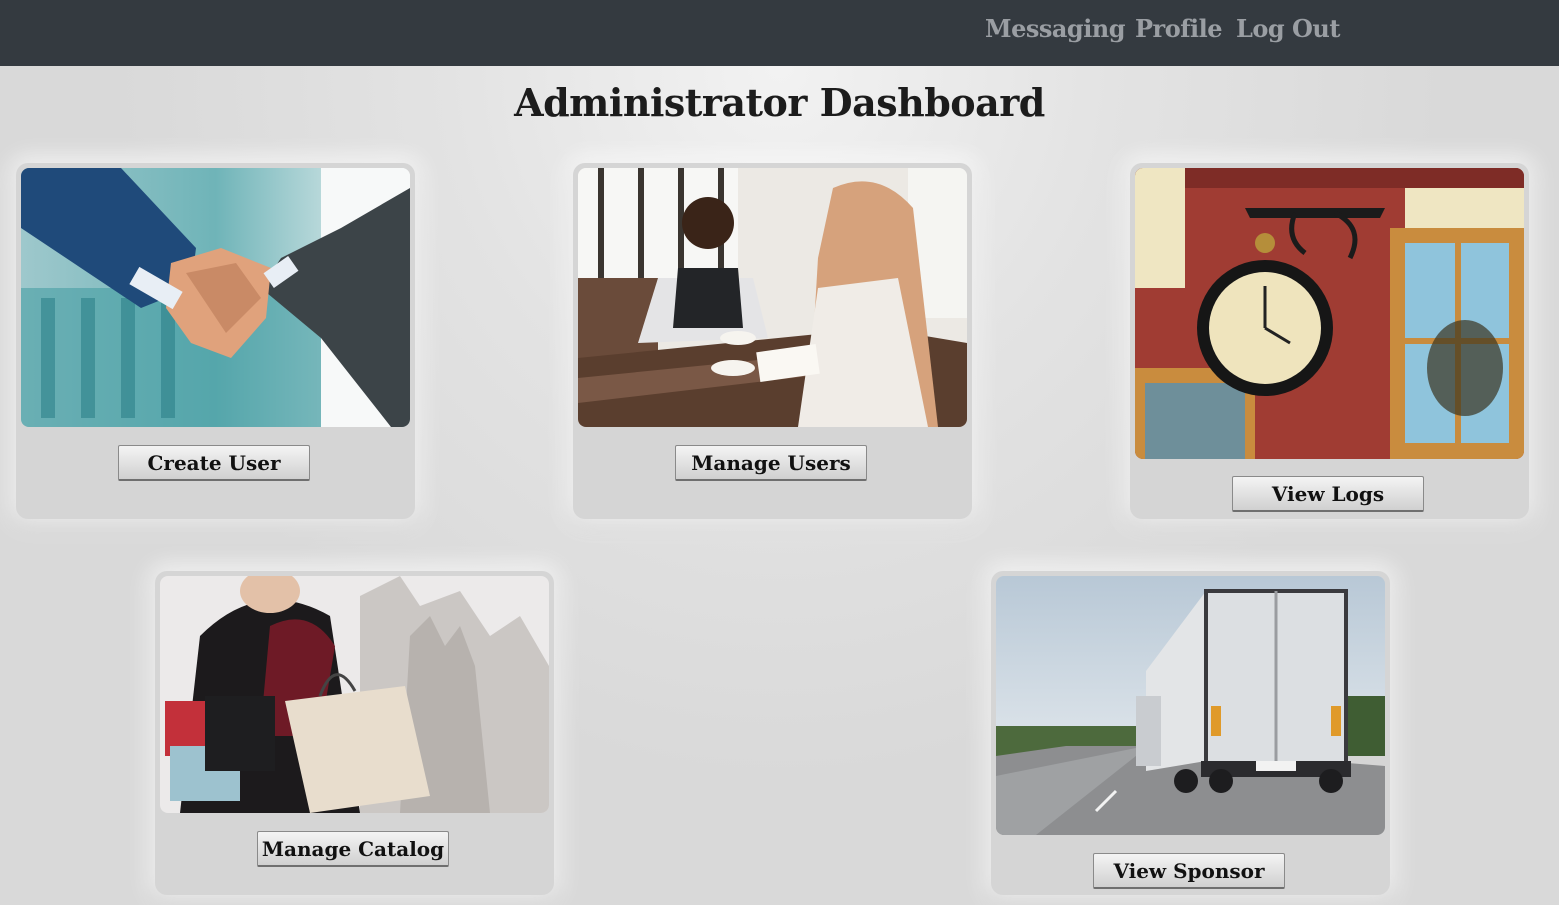  What do you see at coordinates (1329, 313) in the screenshot?
I see `clock-image` at bounding box center [1329, 313].